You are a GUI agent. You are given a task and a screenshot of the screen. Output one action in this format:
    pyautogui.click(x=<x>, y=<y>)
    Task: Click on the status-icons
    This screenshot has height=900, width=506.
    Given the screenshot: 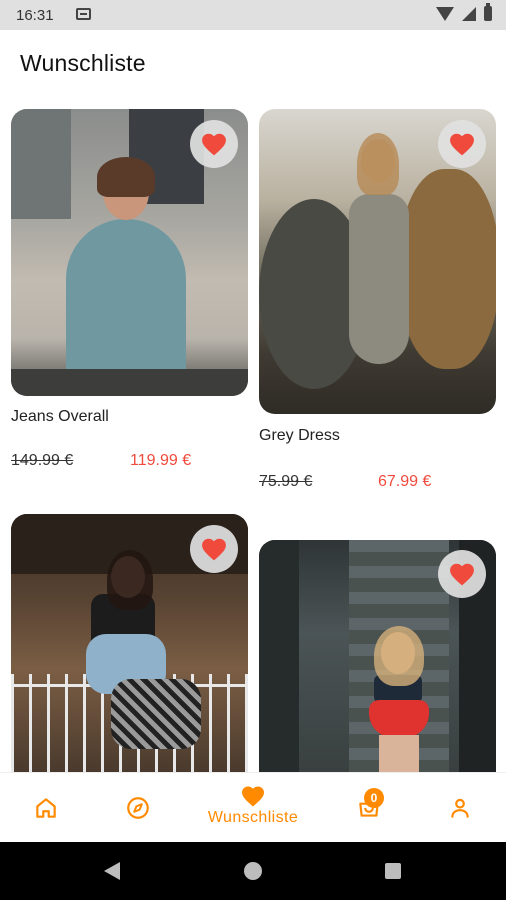 What is the action you would take?
    pyautogui.click(x=464, y=12)
    